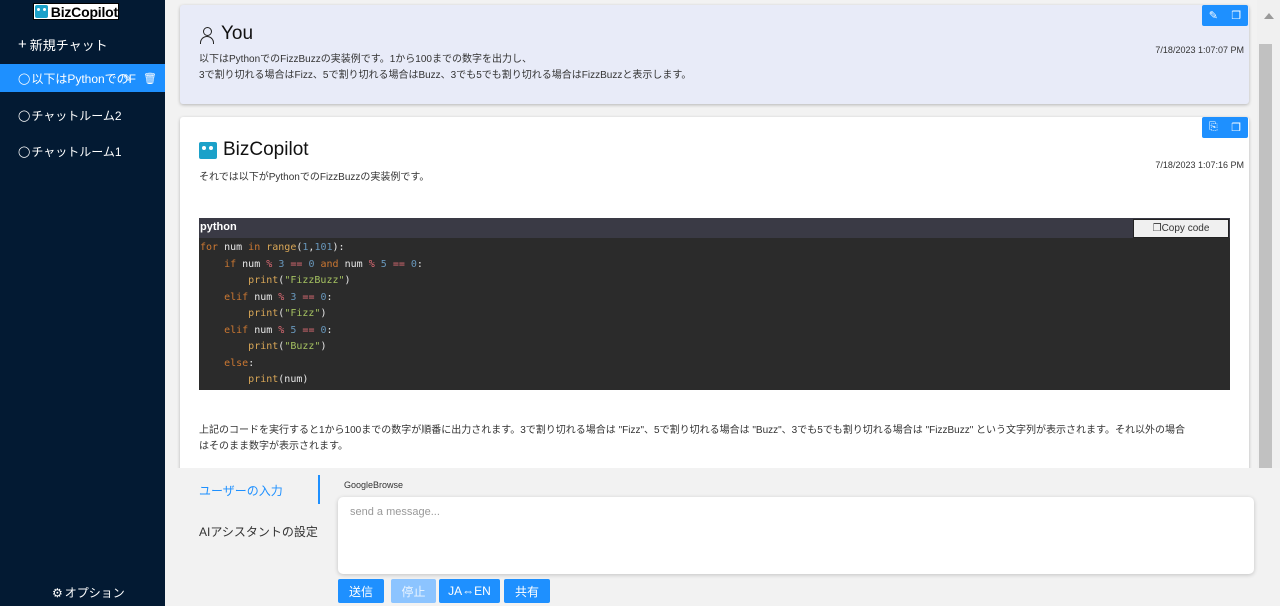 The height and width of the screenshot is (606, 1280). Describe the element at coordinates (1199, 50) in the screenshot. I see `message-timestamp: 7/18/2023 1:07:07 PM` at that location.